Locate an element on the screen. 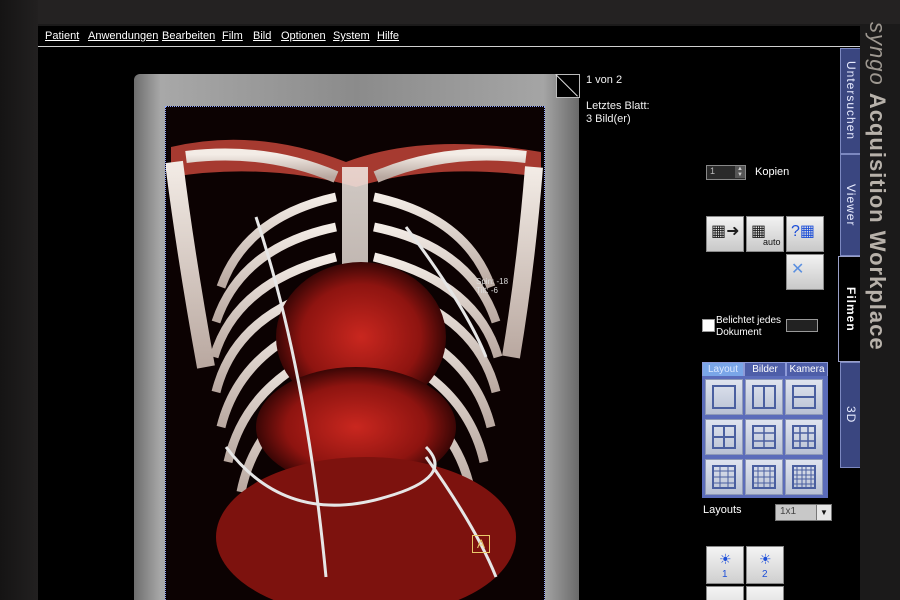 The width and height of the screenshot is (900, 600). layout-4x4-button is located at coordinates (764, 477).